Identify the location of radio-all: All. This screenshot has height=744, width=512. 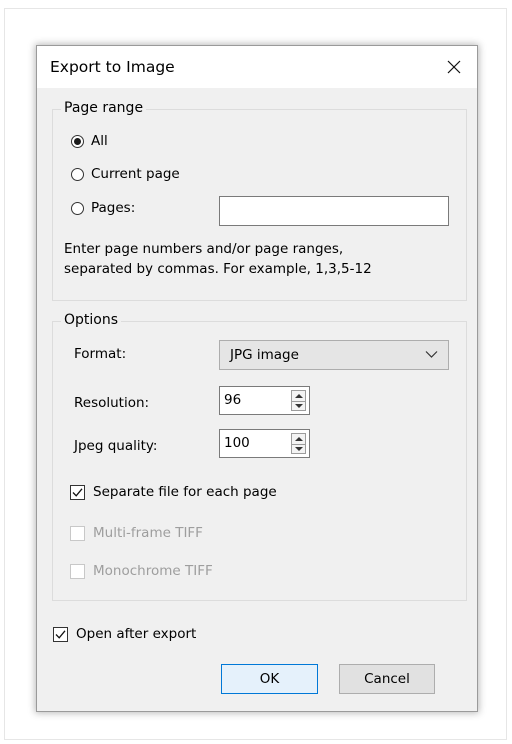
(89, 141).